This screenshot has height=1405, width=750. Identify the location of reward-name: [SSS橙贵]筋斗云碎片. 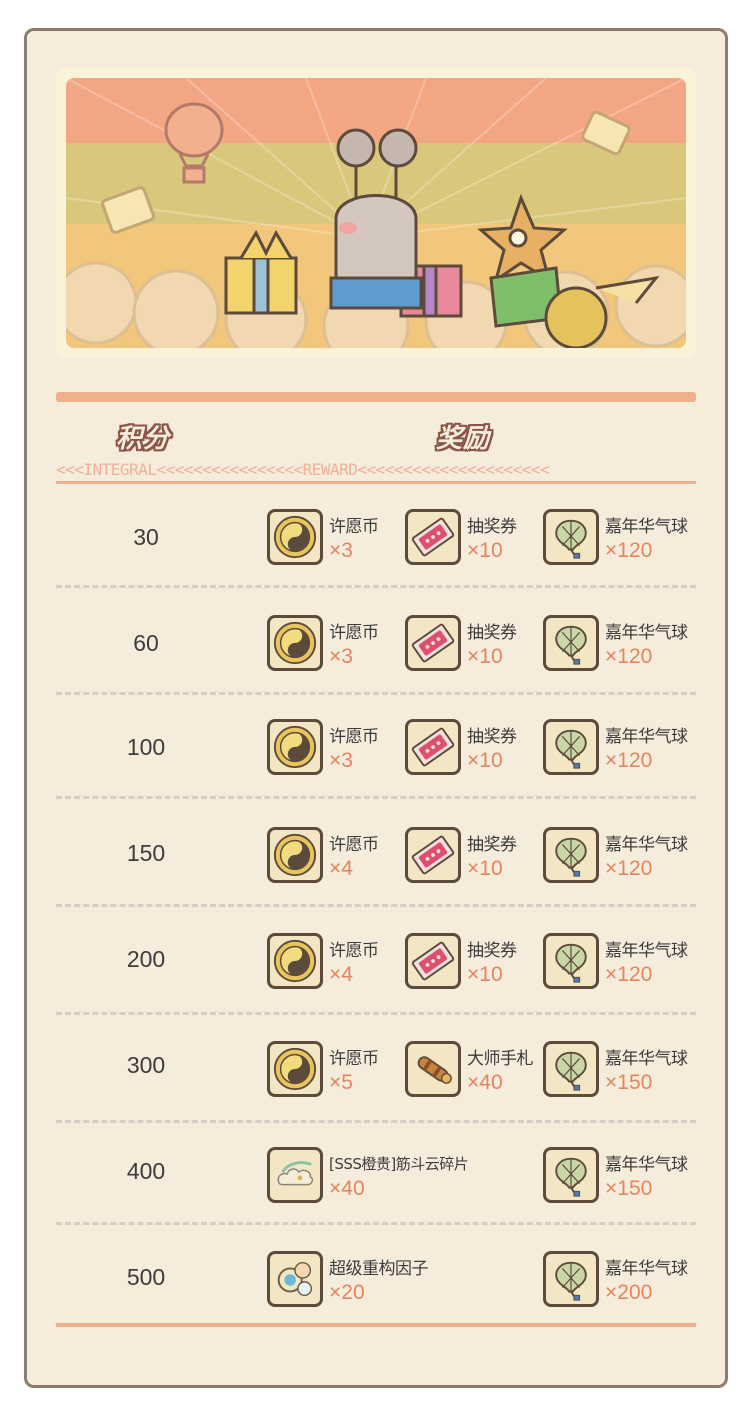
(399, 1164).